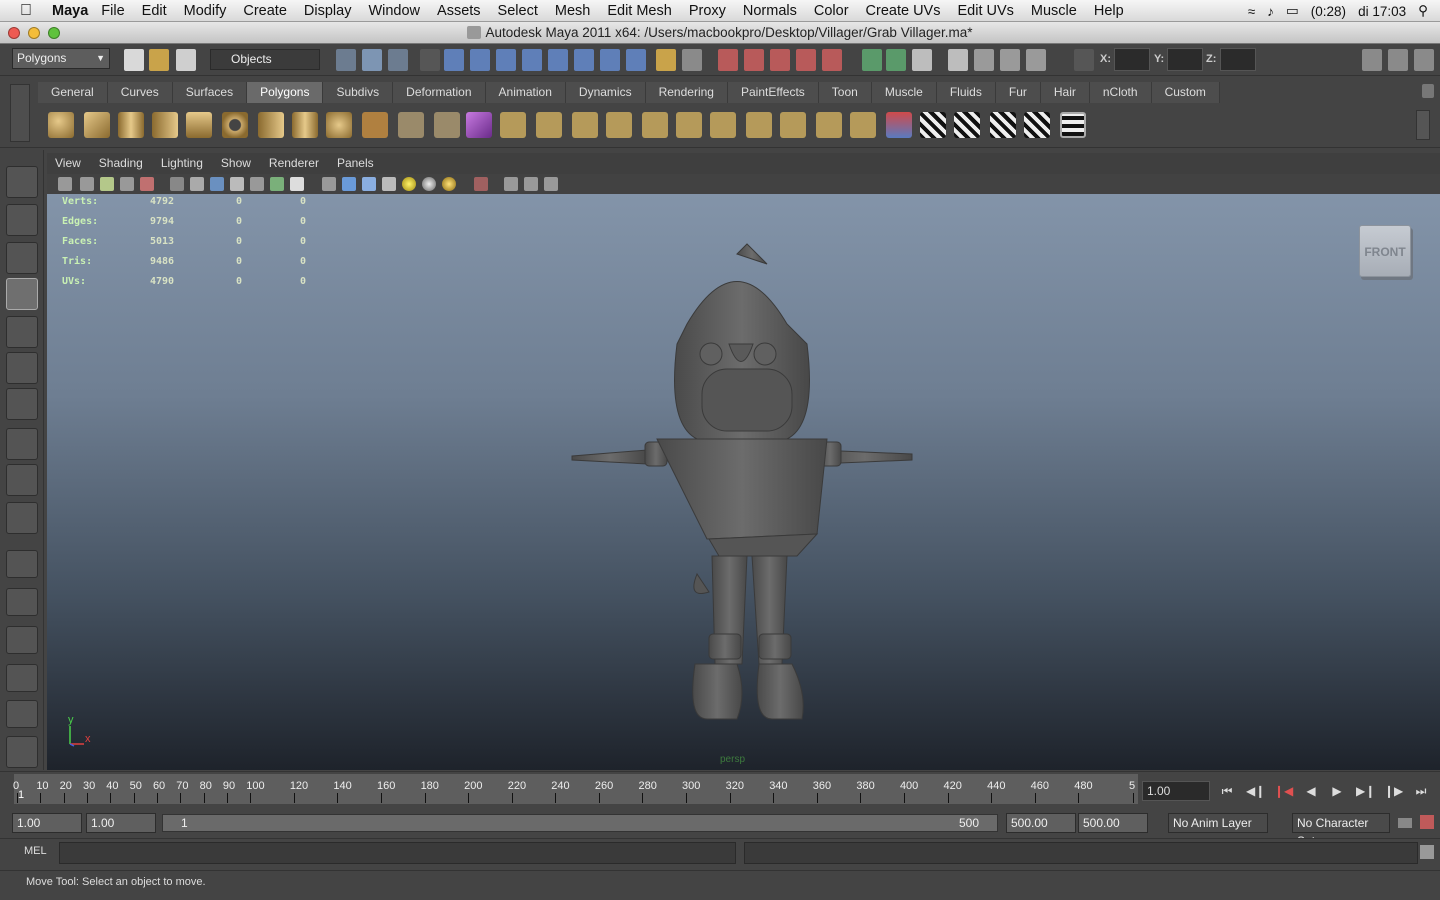  Describe the element at coordinates (1109, 11) in the screenshot. I see `menu-help: Help` at that location.